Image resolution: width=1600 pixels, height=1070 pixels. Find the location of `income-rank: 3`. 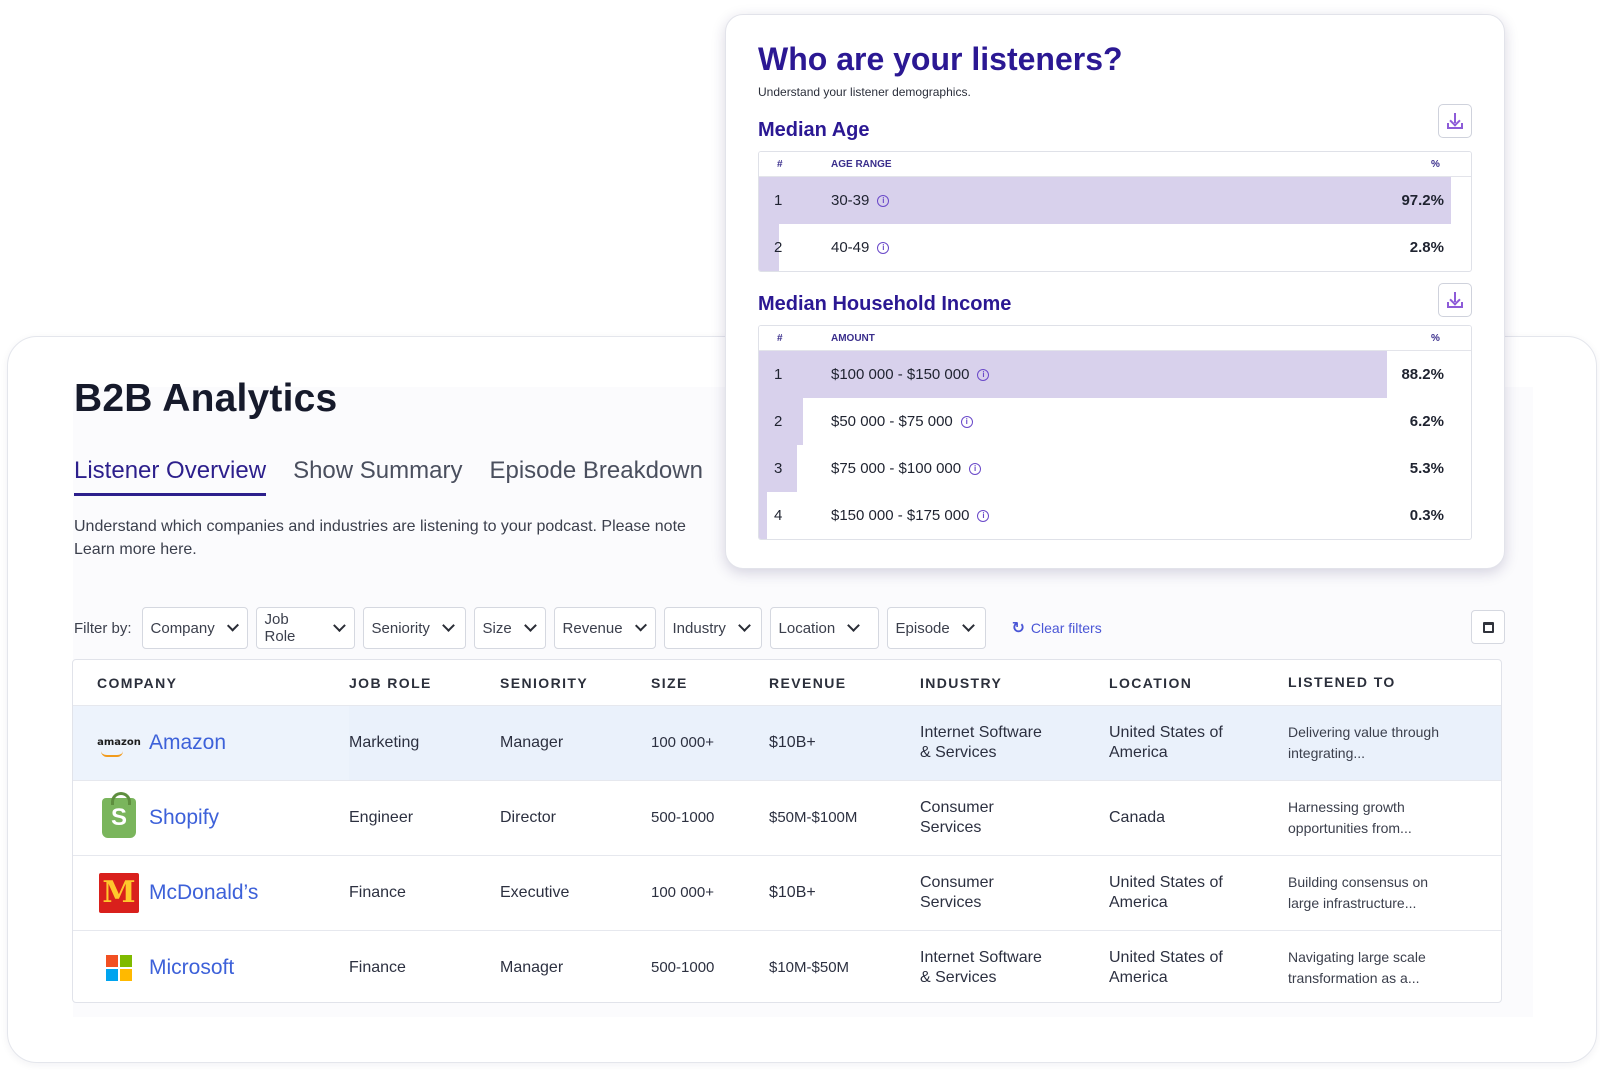

income-rank: 3 is located at coordinates (778, 468).